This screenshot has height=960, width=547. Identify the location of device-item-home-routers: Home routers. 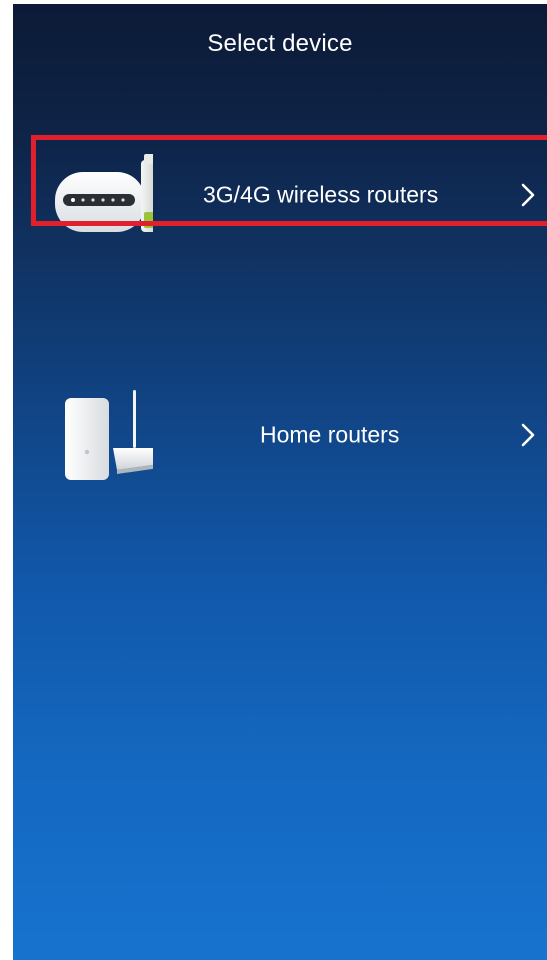
(280, 435).